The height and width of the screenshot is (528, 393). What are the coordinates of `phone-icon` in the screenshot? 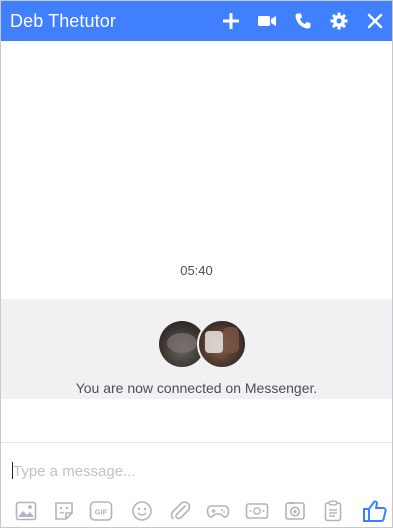 It's located at (303, 21).